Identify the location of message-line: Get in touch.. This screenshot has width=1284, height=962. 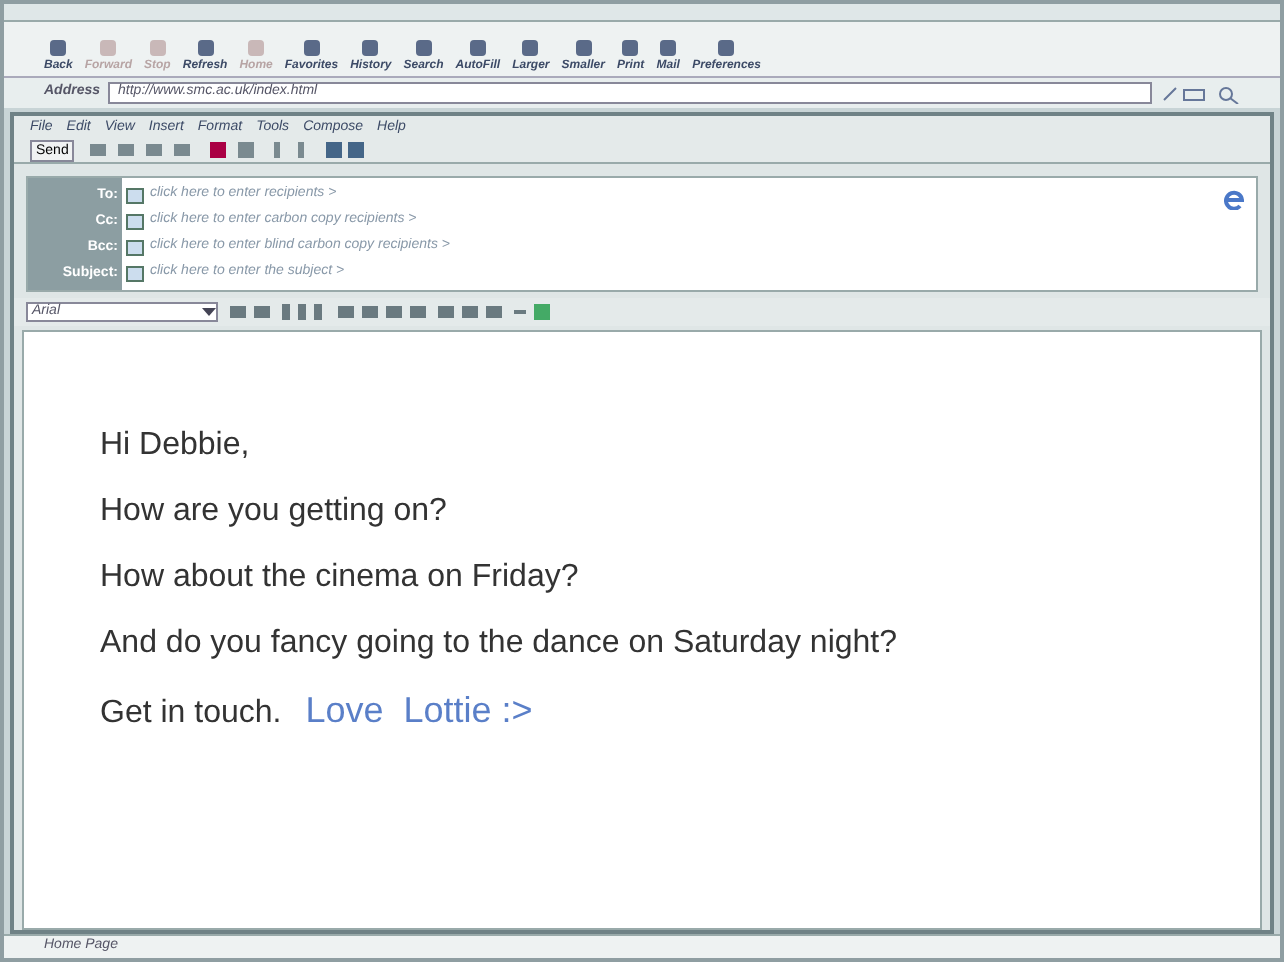
(191, 714).